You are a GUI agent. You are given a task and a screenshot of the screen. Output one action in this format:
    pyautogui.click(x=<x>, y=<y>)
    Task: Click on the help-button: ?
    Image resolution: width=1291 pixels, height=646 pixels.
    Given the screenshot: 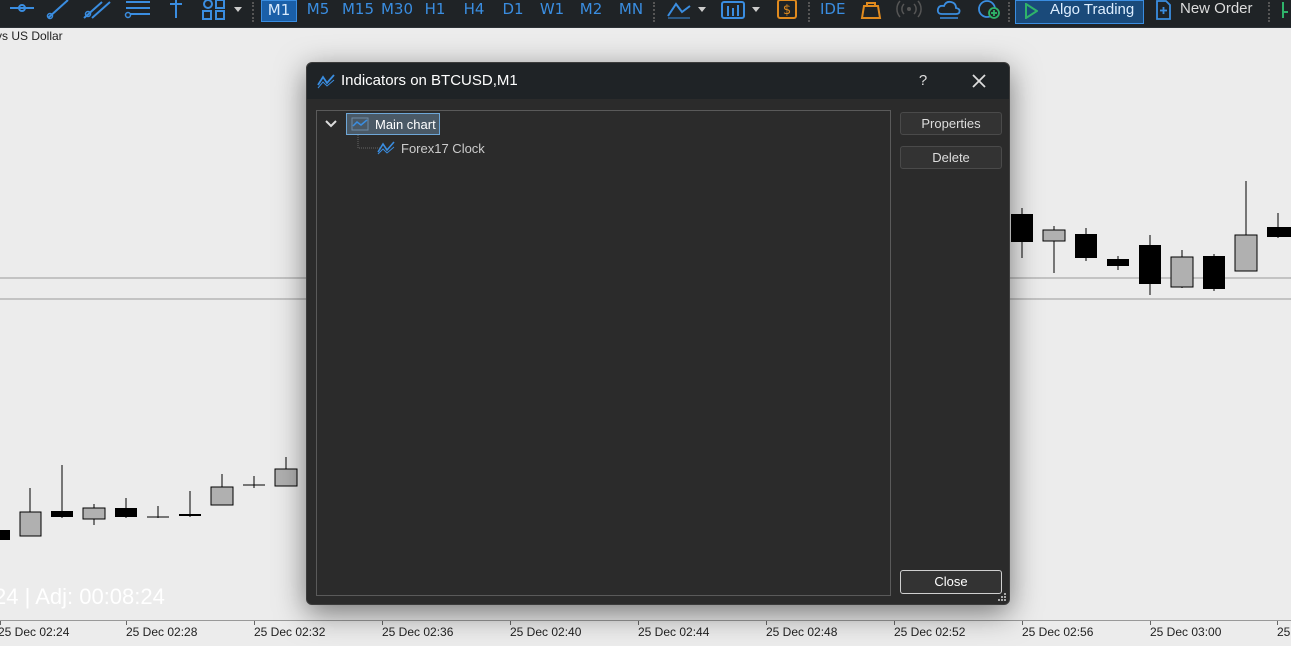 What is the action you would take?
    pyautogui.click(x=923, y=81)
    